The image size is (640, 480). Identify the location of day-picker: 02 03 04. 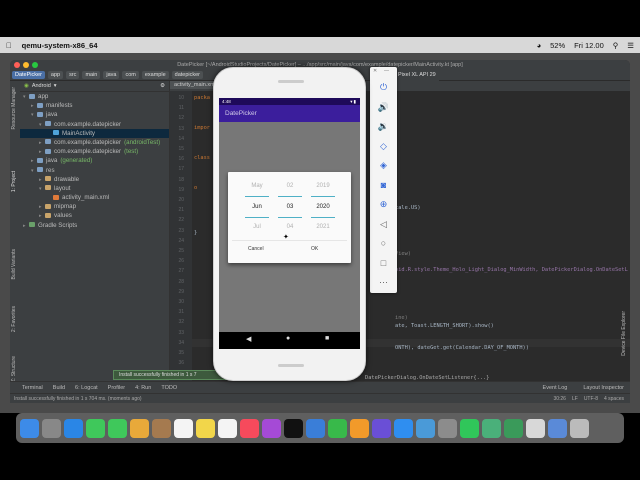
(290, 207).